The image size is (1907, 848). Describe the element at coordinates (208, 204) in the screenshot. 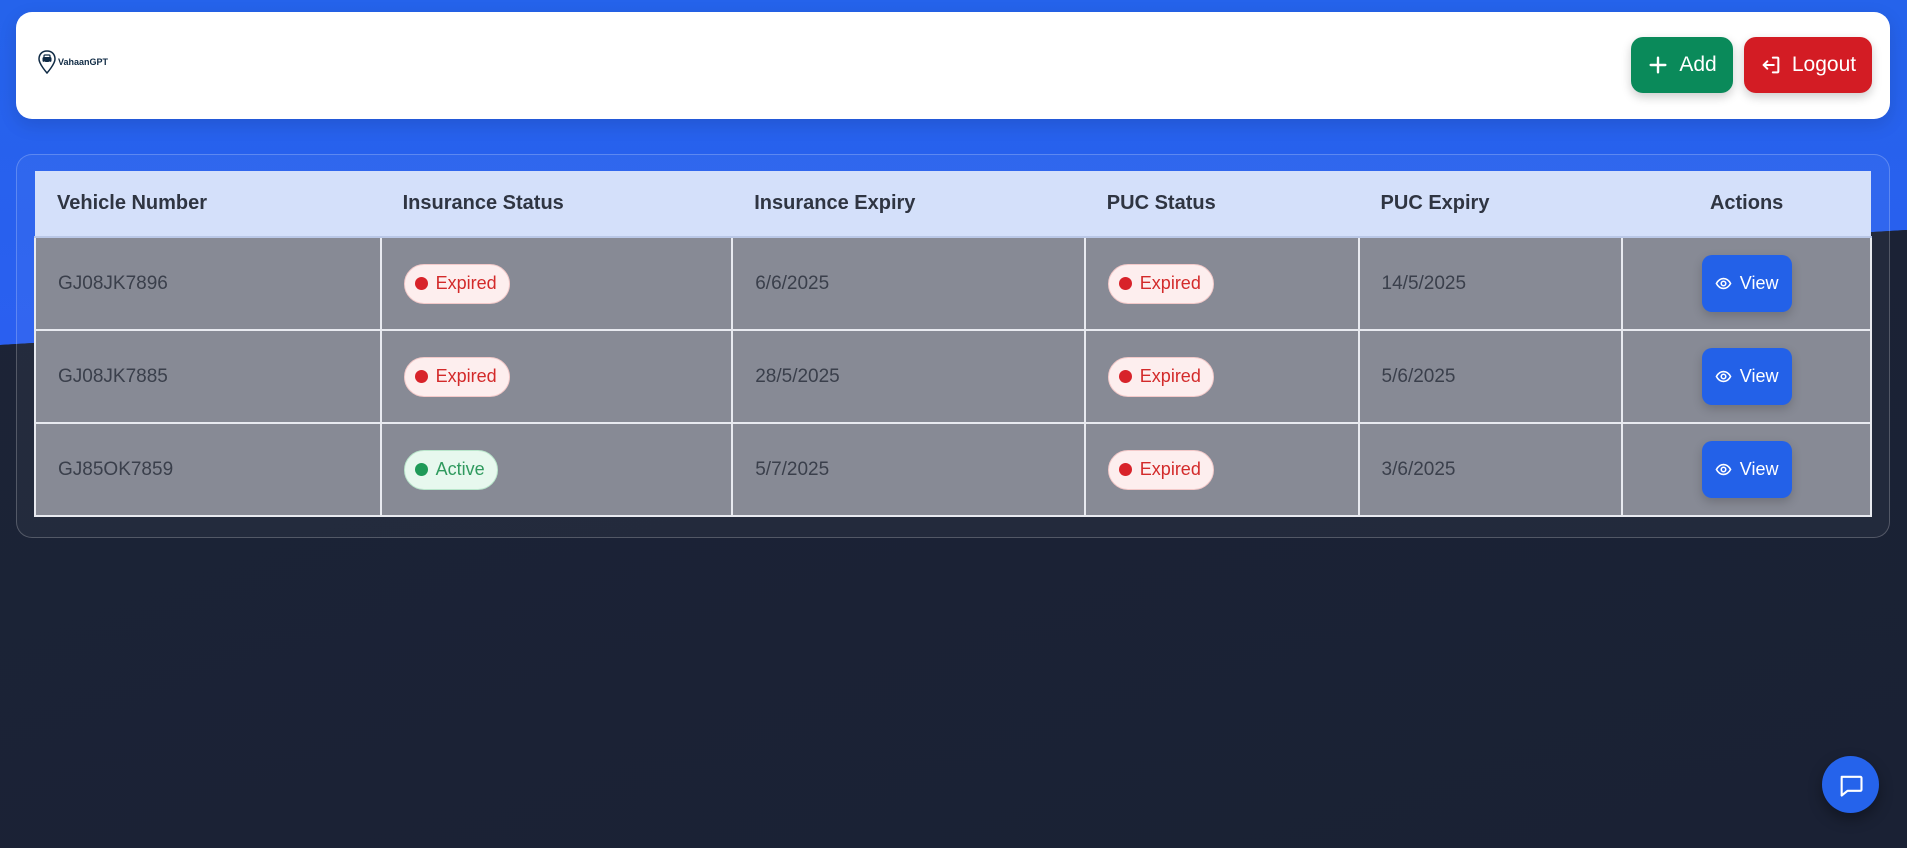

I see `column-header-vehicle-number: Vehicle Number` at that location.